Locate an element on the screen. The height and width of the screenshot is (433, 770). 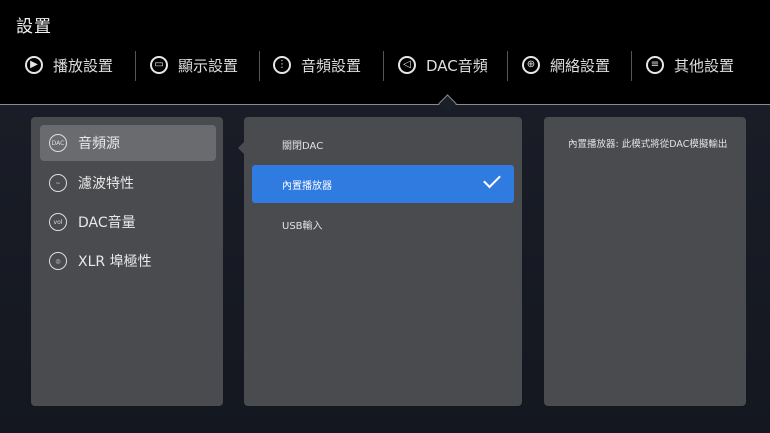
tab-dac-audio: ◁ DAC音頻 is located at coordinates (443, 65).